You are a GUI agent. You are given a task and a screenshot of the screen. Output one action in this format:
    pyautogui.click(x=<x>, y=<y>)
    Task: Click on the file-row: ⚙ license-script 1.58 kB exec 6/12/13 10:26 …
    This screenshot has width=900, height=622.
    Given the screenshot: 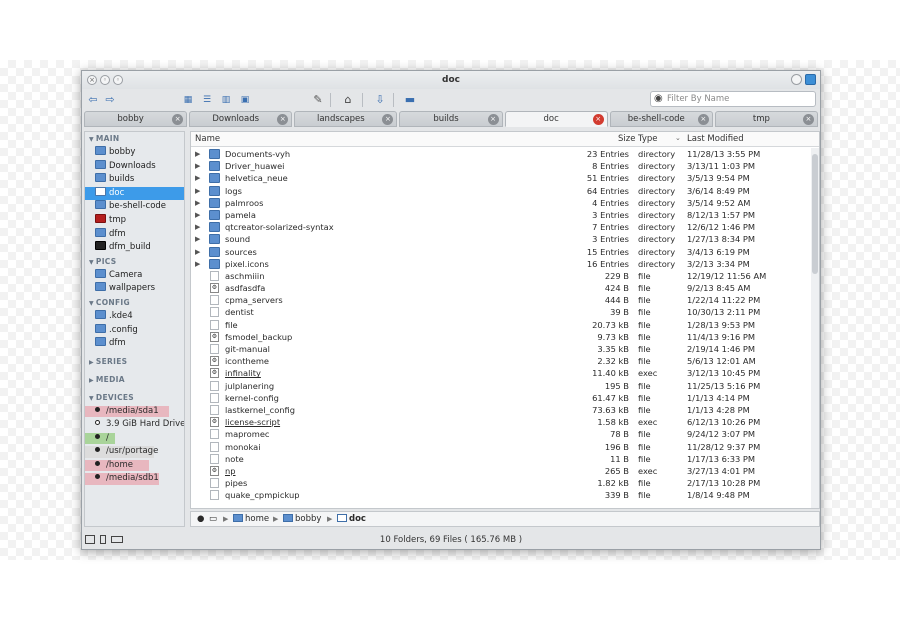 What is the action you would take?
    pyautogui.click(x=501, y=422)
    